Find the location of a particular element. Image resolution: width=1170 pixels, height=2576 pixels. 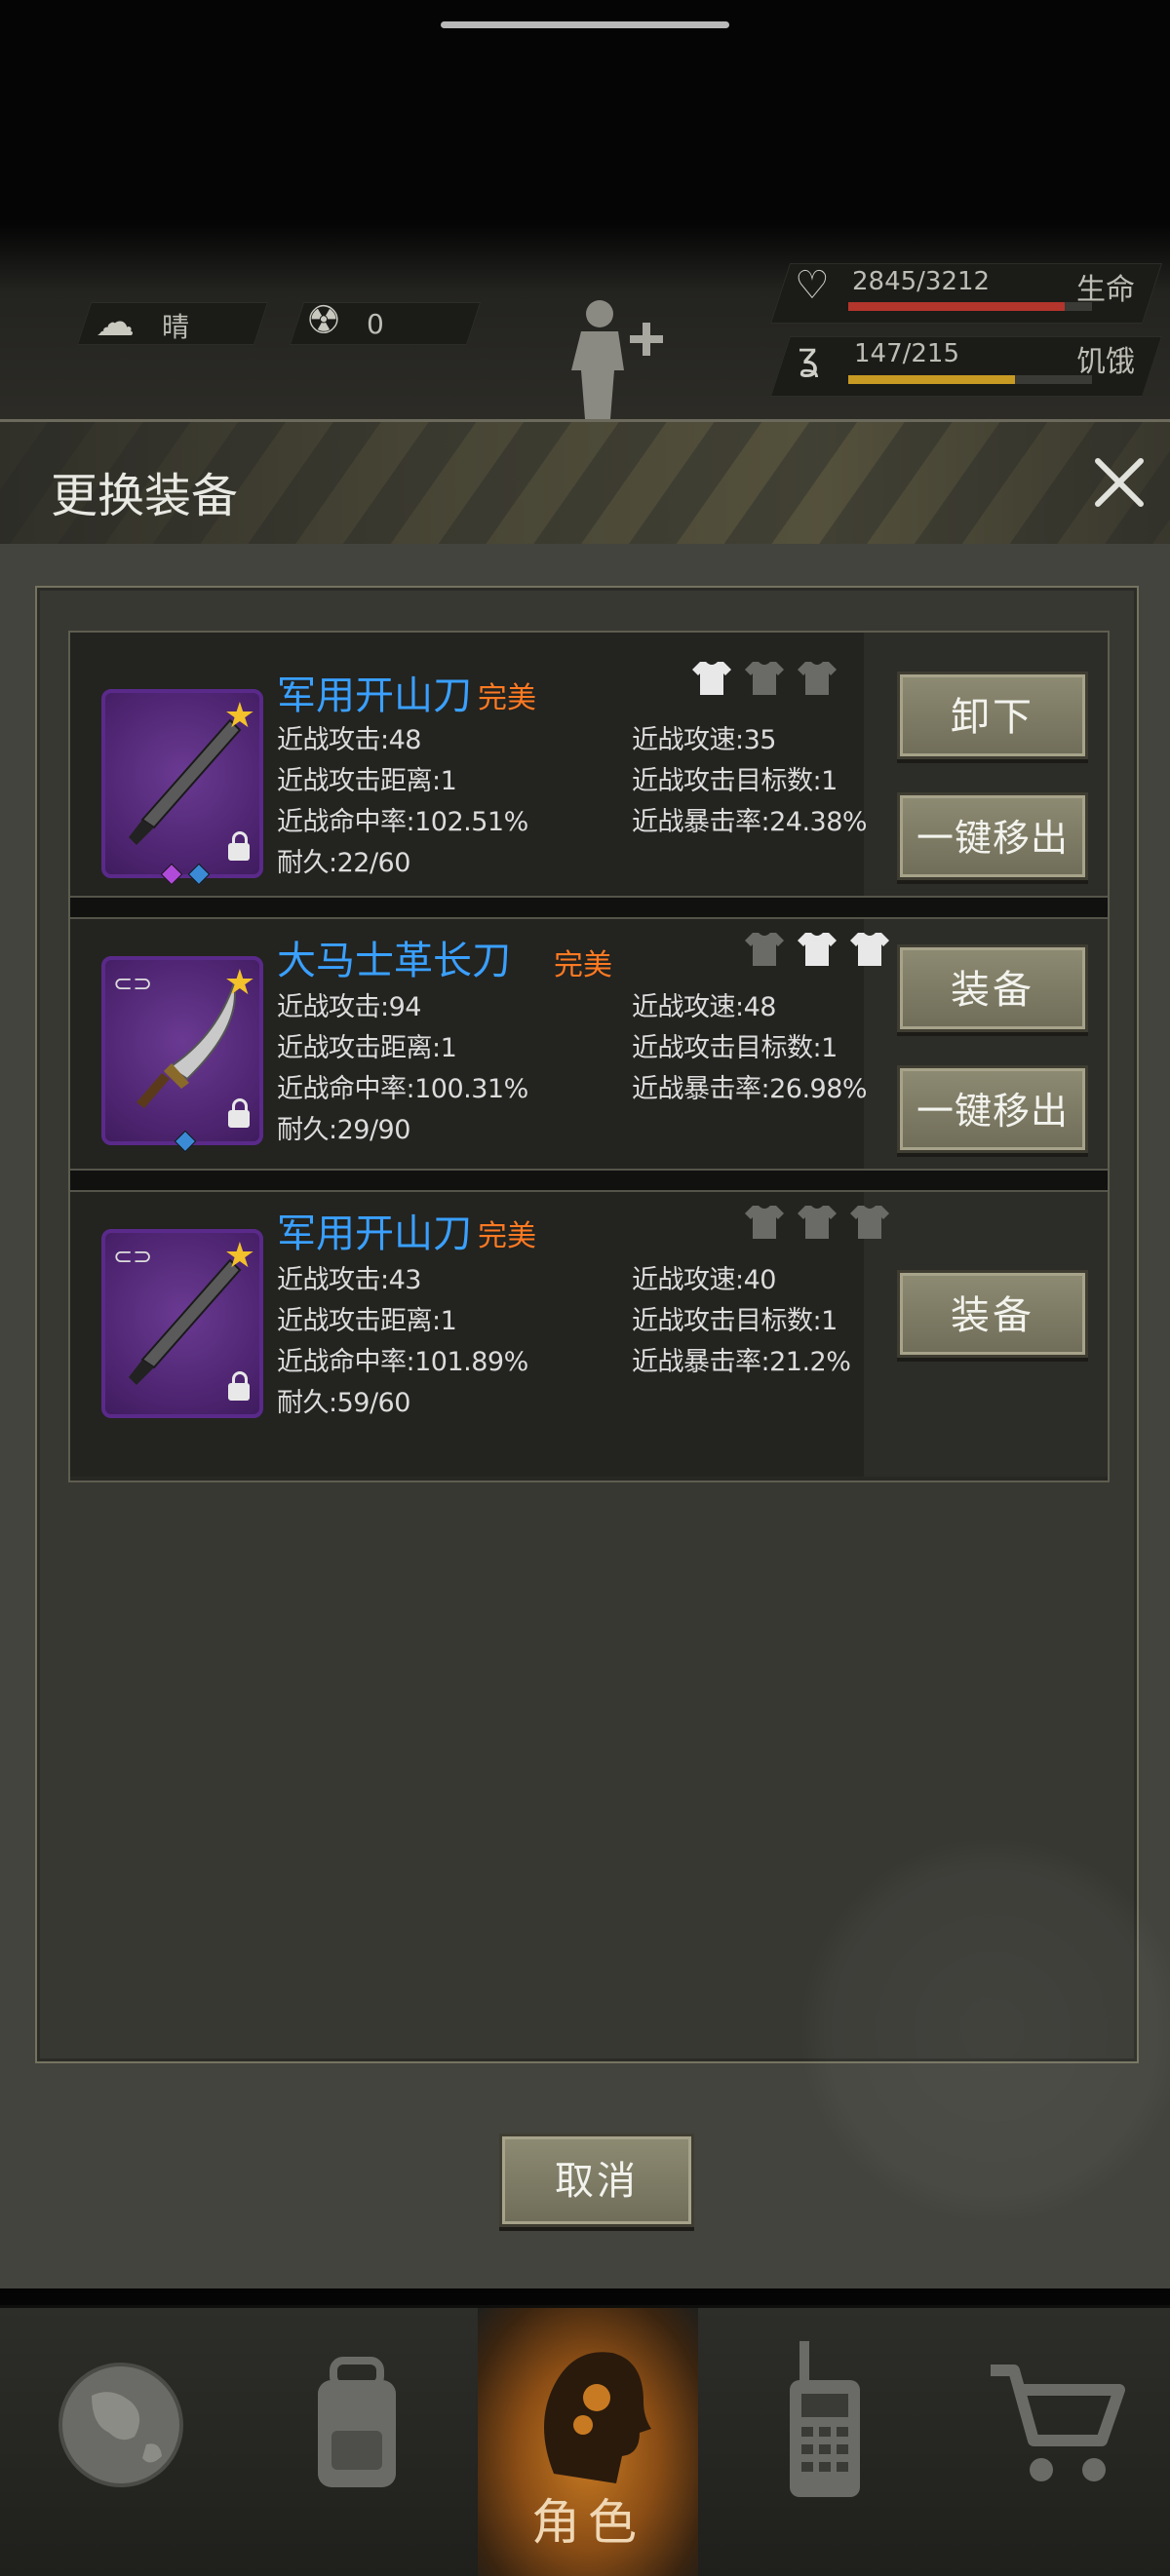

stat-melee-hit-rate: 近战命中率:102.51% is located at coordinates (402, 822).